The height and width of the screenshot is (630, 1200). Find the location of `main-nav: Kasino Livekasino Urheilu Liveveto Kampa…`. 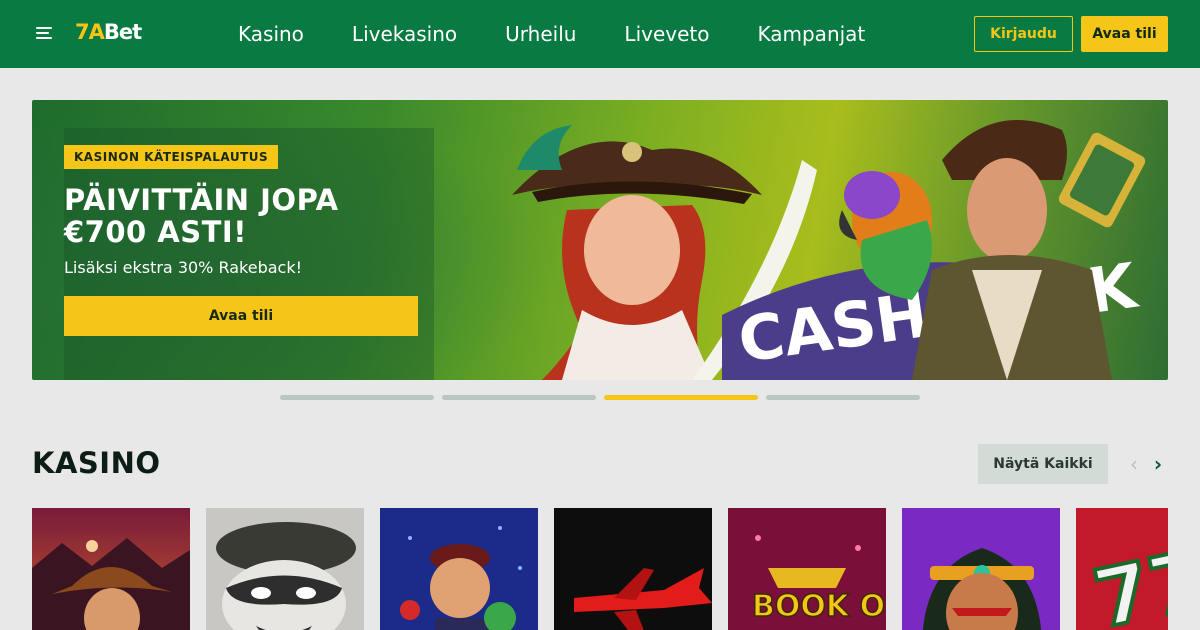

main-nav: Kasino Livekasino Urheilu Liveveto Kampa… is located at coordinates (575, 34).